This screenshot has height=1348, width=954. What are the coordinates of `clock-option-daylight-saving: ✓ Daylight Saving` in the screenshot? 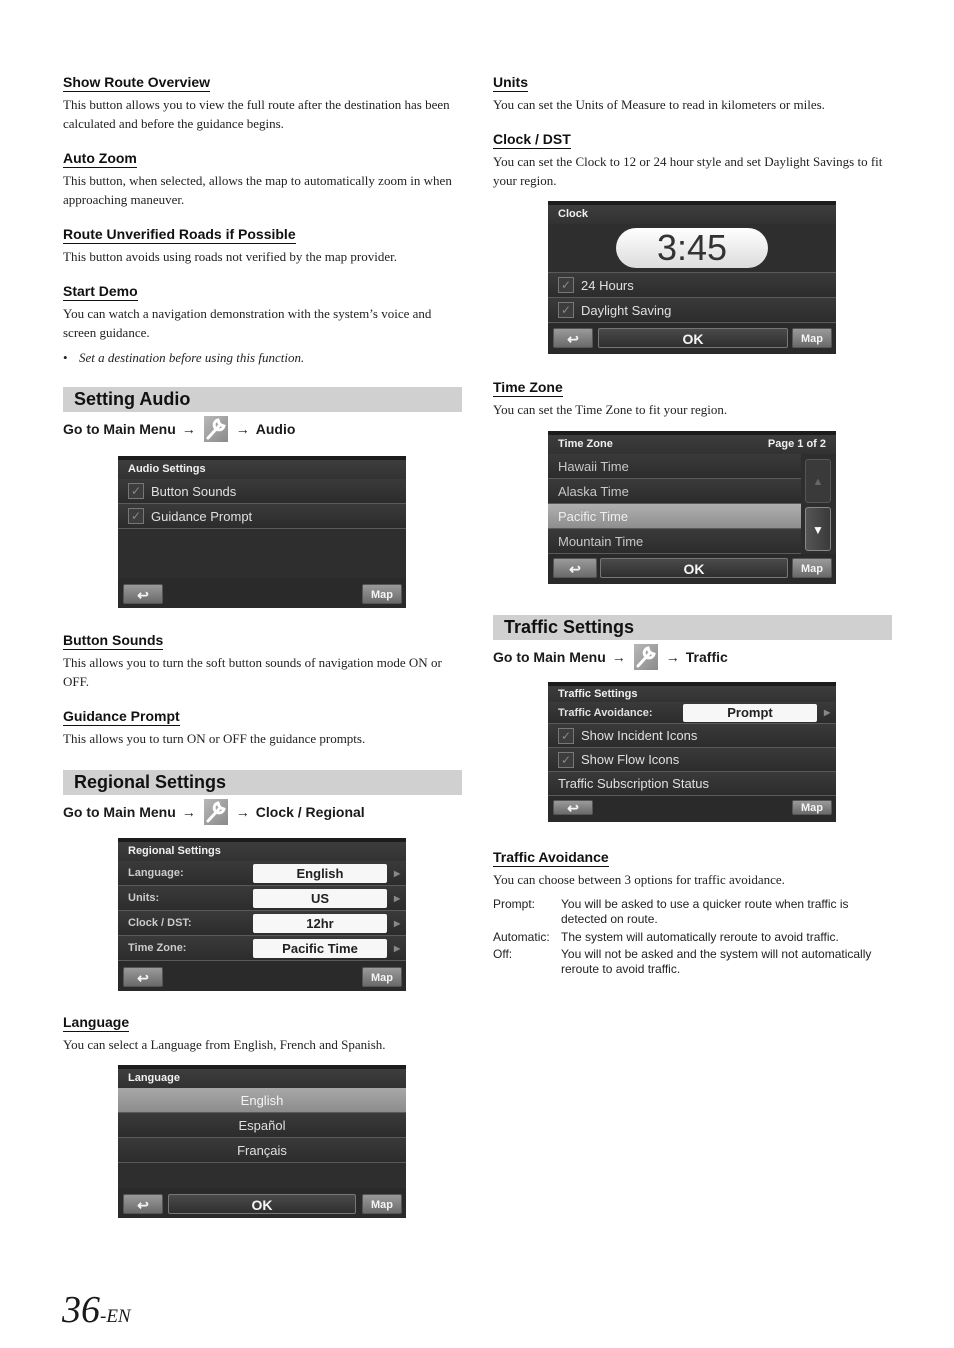 It's located at (692, 310).